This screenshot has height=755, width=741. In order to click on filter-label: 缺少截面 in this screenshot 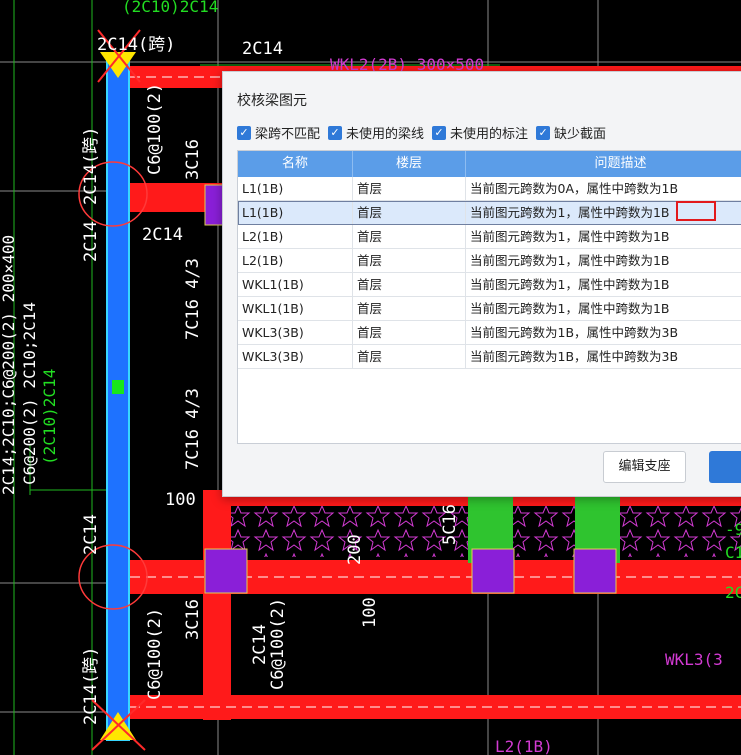, I will do `click(580, 134)`.